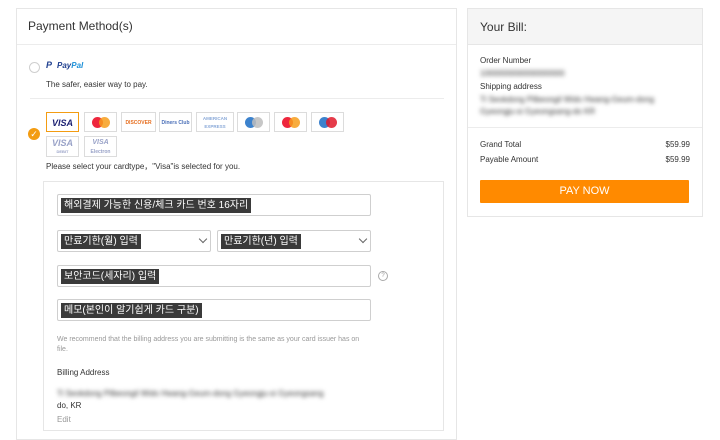  What do you see at coordinates (511, 86) in the screenshot?
I see `shipping-address-label: Shipping address` at bounding box center [511, 86].